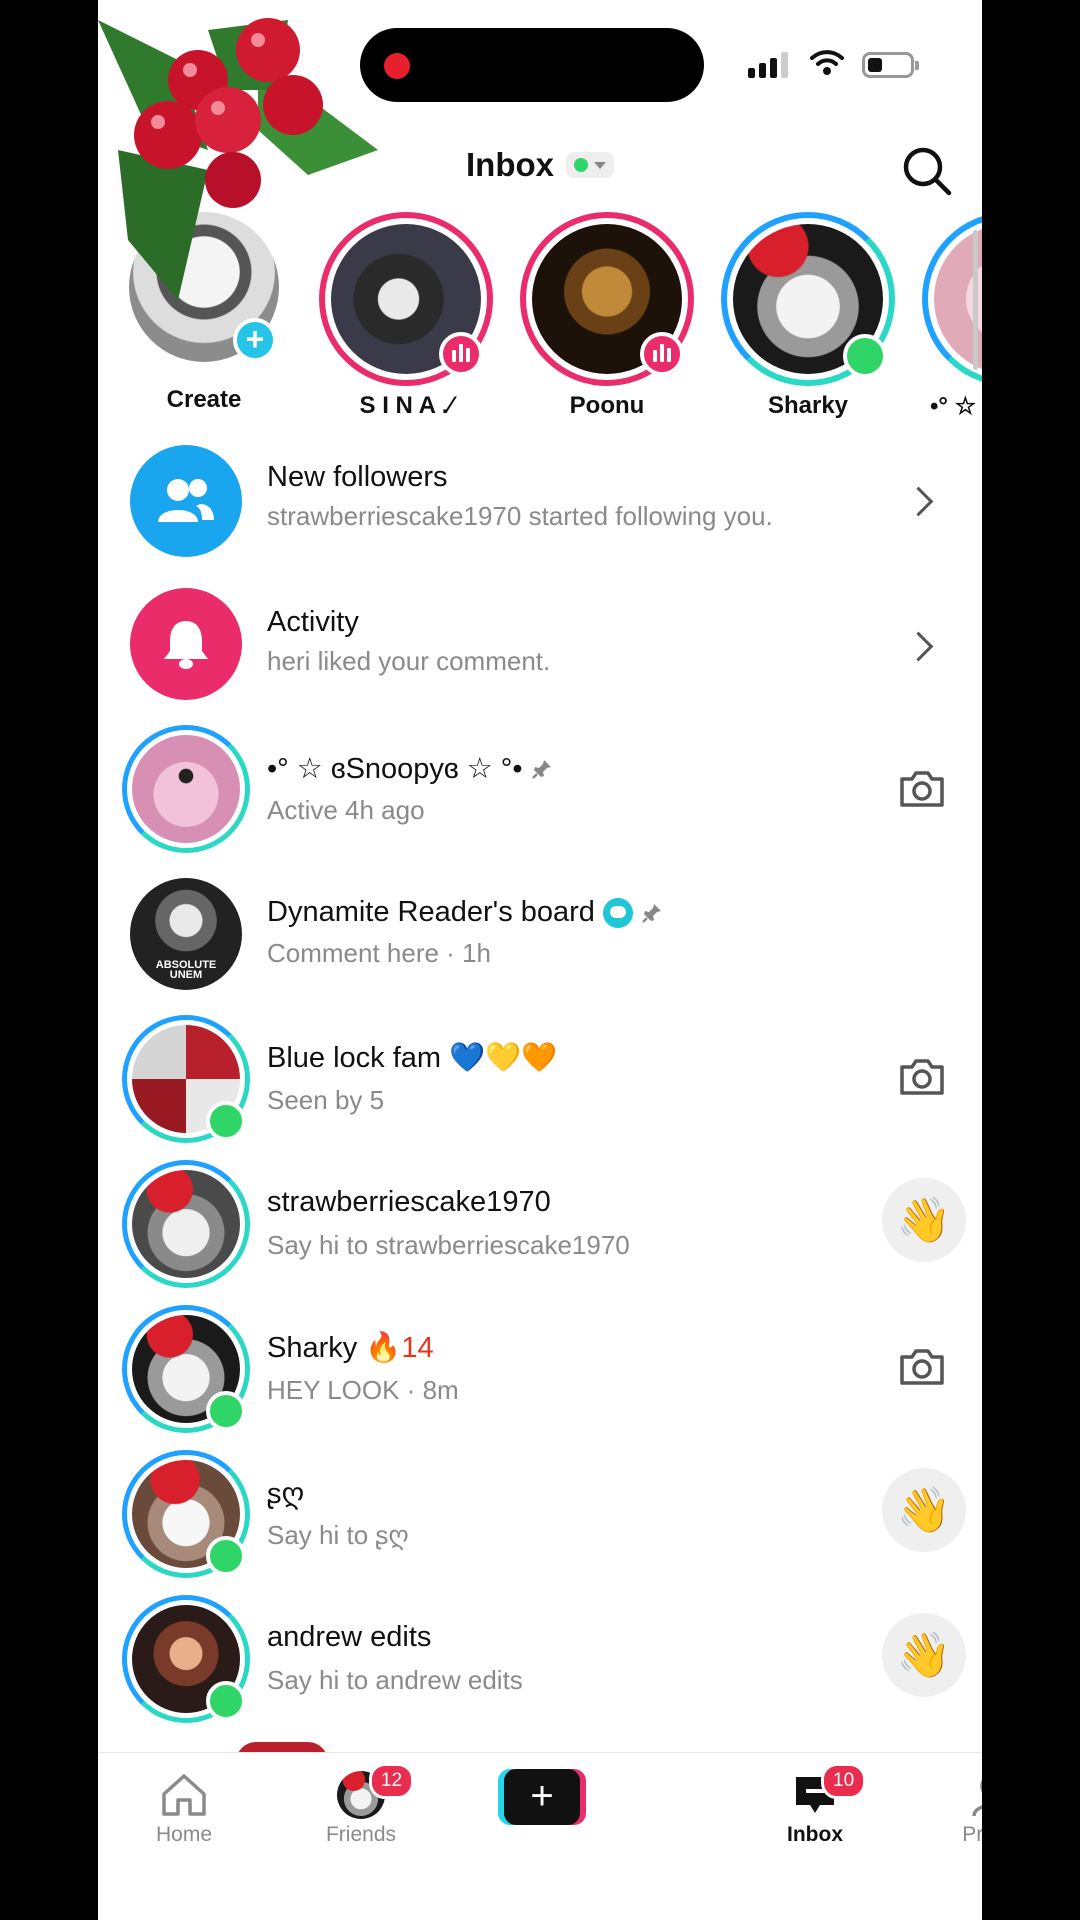 This screenshot has width=1080, height=1920. I want to click on row-subtitle: Comment here · 1h, so click(379, 953).